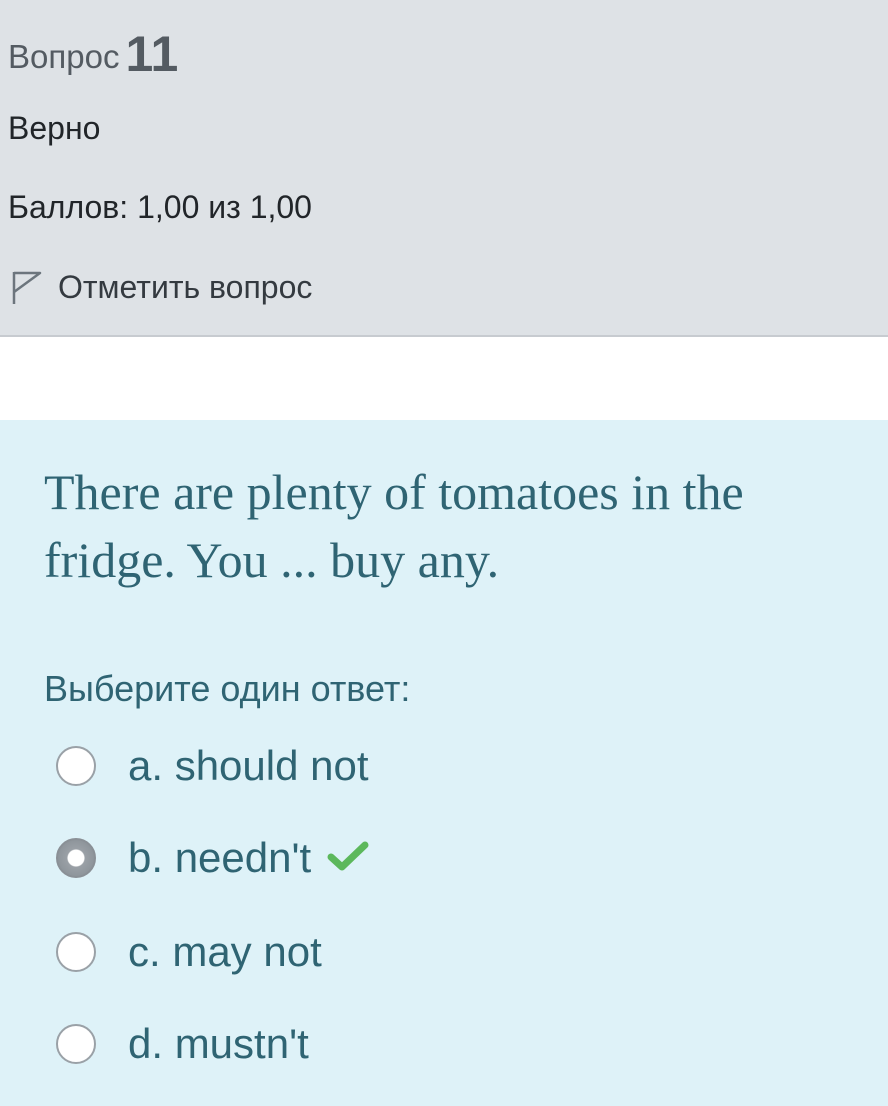  Describe the element at coordinates (76, 952) in the screenshot. I see `answer-radio-c` at that location.